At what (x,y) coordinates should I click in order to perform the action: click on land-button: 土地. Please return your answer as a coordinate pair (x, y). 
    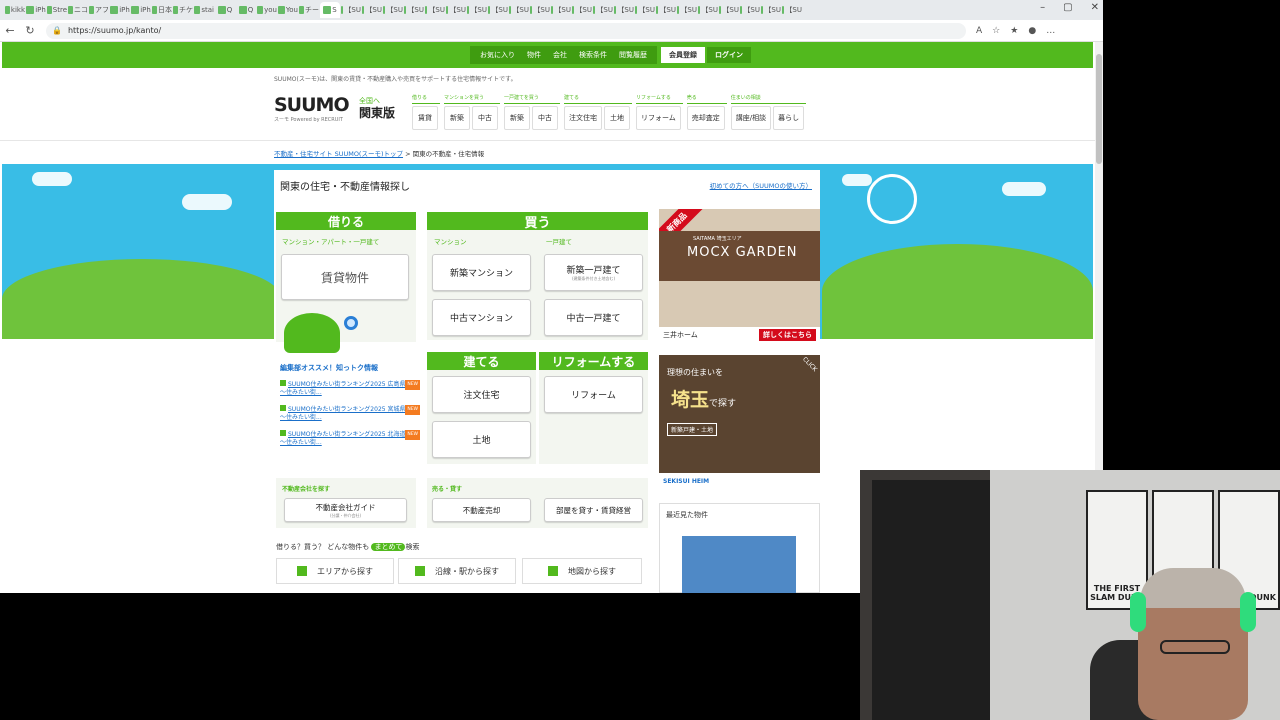
    Looking at the image, I should click on (481, 439).